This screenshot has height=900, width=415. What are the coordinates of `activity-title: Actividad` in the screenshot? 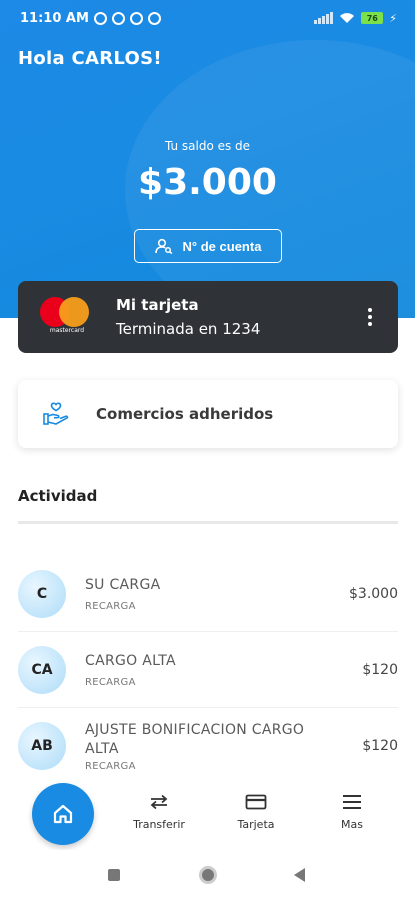 It's located at (58, 496).